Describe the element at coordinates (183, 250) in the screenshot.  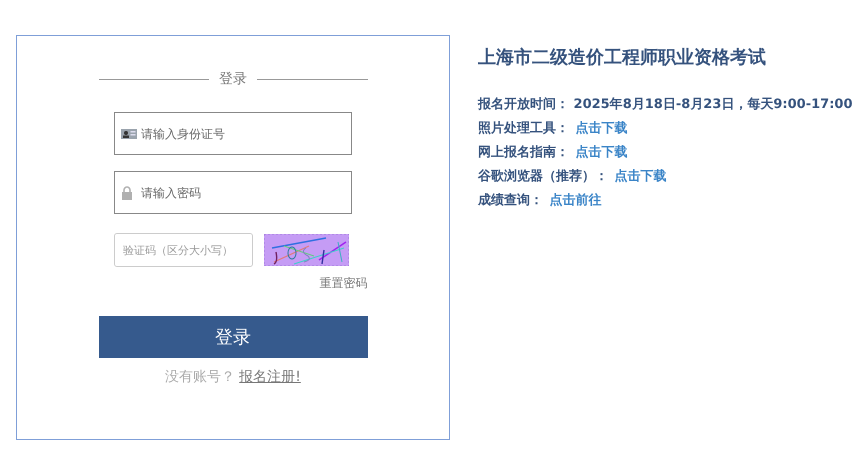
I see `captcha-field: 验证码（区分大小写）` at that location.